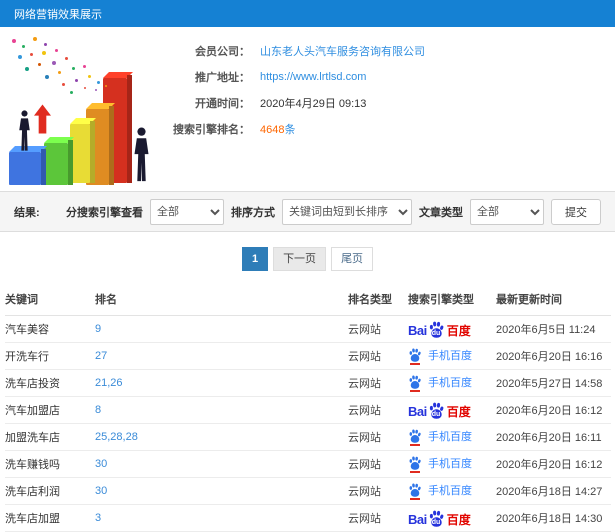 Image resolution: width=615 pixels, height=532 pixels. I want to click on member-company-link: 山东老人头汽车服务咨询有限公司, so click(342, 51).